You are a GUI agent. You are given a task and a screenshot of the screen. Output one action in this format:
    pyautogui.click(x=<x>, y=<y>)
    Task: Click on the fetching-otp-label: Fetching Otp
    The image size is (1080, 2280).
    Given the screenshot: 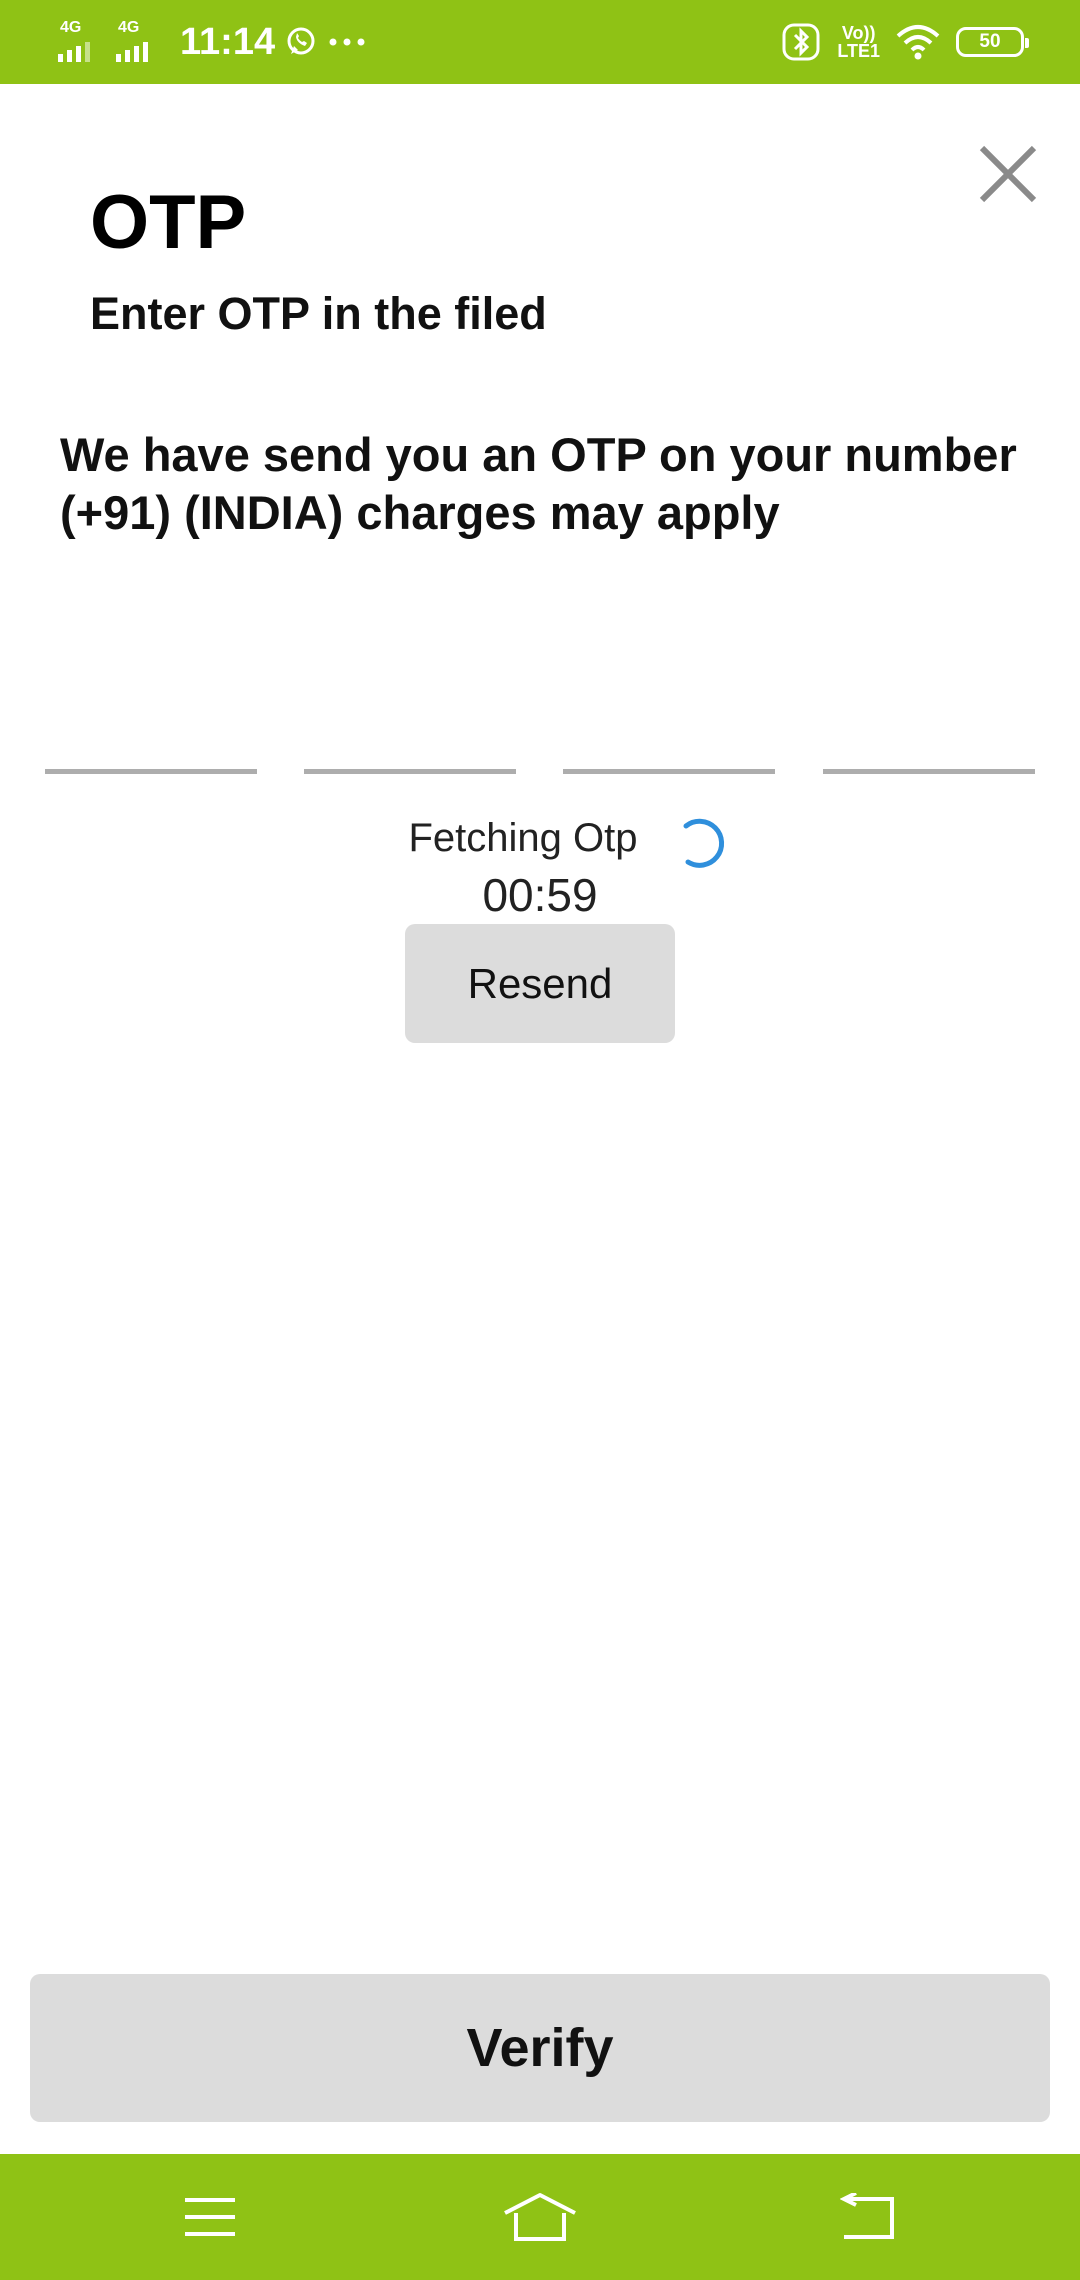 What is the action you would take?
    pyautogui.click(x=523, y=838)
    